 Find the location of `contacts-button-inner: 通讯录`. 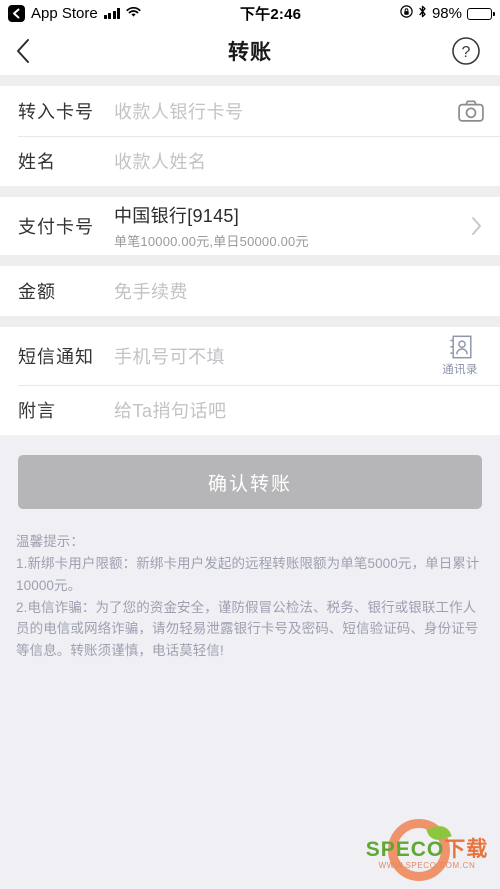

contacts-button-inner: 通讯录 is located at coordinates (460, 356).